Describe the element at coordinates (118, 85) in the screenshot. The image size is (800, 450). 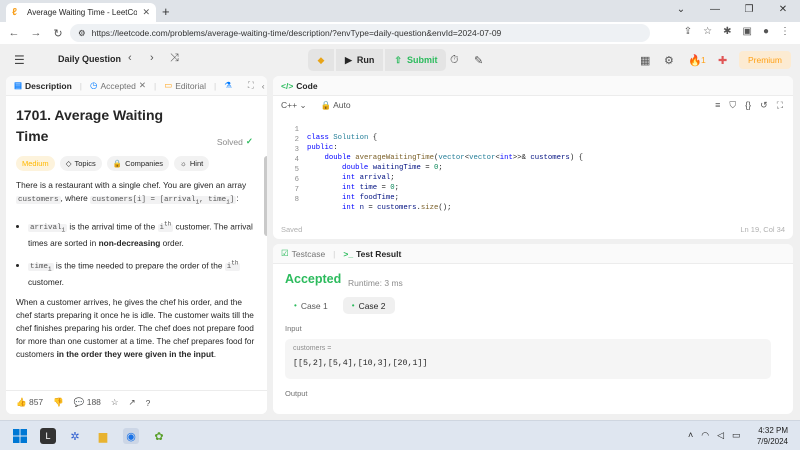
I see `tab-accepted: ◷ Accepted ✕` at that location.